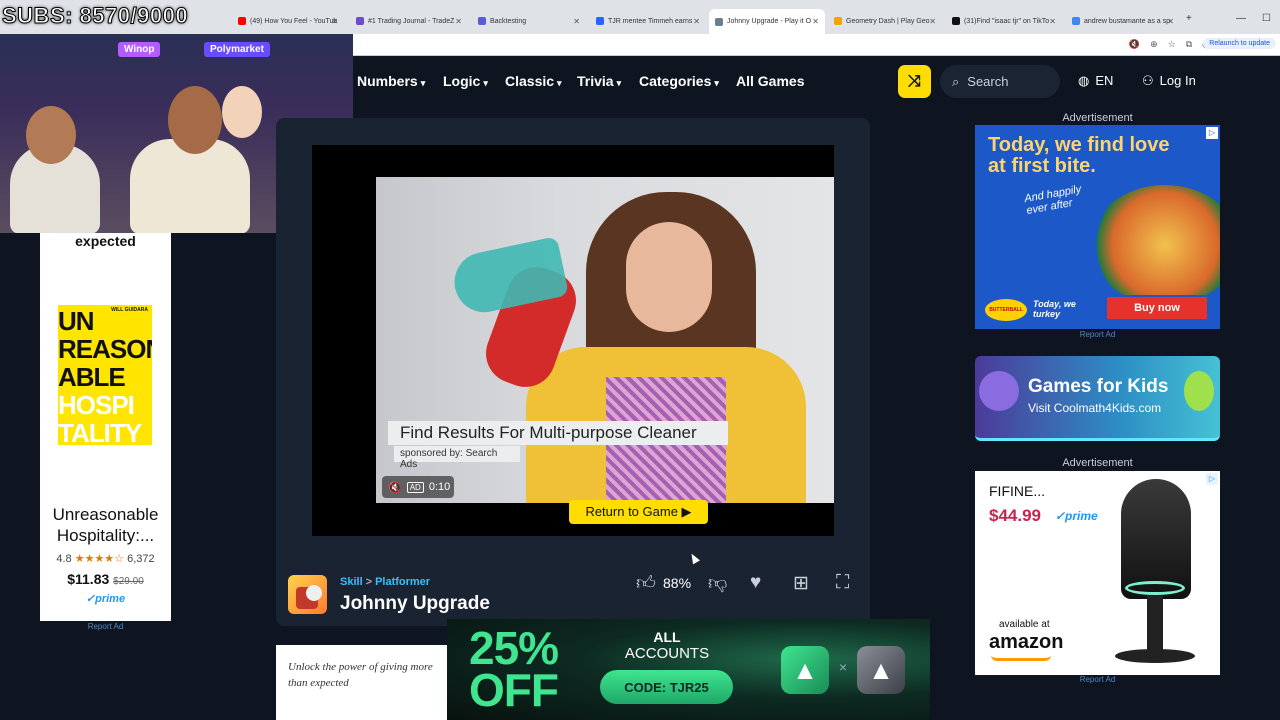 Image resolution: width=1280 pixels, height=720 pixels. I want to click on kids-banner-subtitle: Visit Coolmath4Kids.com, so click(1095, 408).